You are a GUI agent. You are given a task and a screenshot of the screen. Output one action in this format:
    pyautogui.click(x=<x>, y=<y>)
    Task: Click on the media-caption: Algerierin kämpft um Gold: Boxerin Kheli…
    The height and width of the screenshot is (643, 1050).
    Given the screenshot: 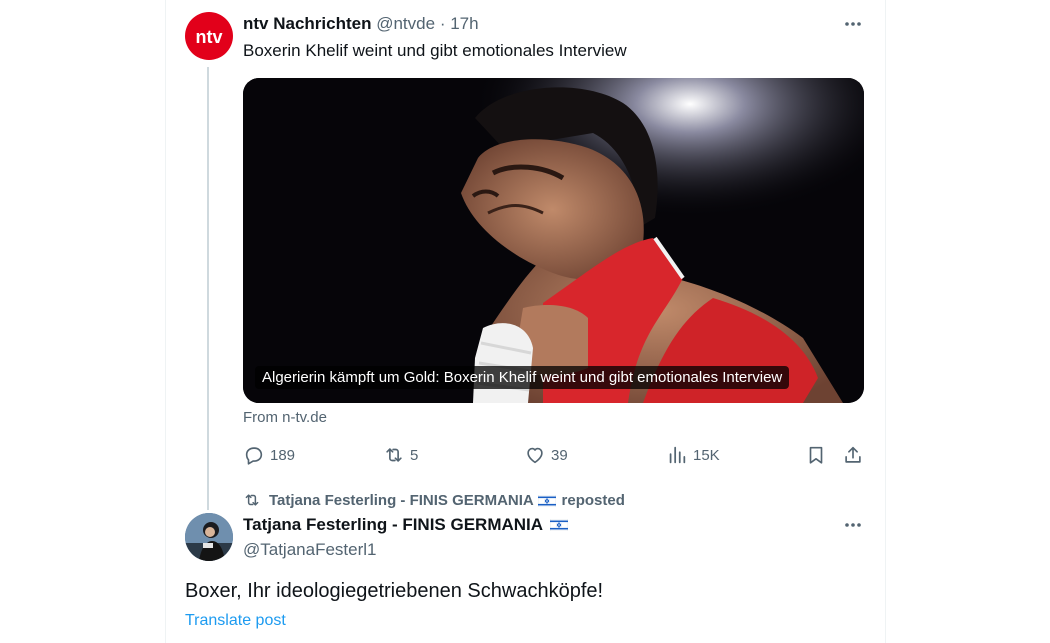 What is the action you would take?
    pyautogui.click(x=522, y=377)
    